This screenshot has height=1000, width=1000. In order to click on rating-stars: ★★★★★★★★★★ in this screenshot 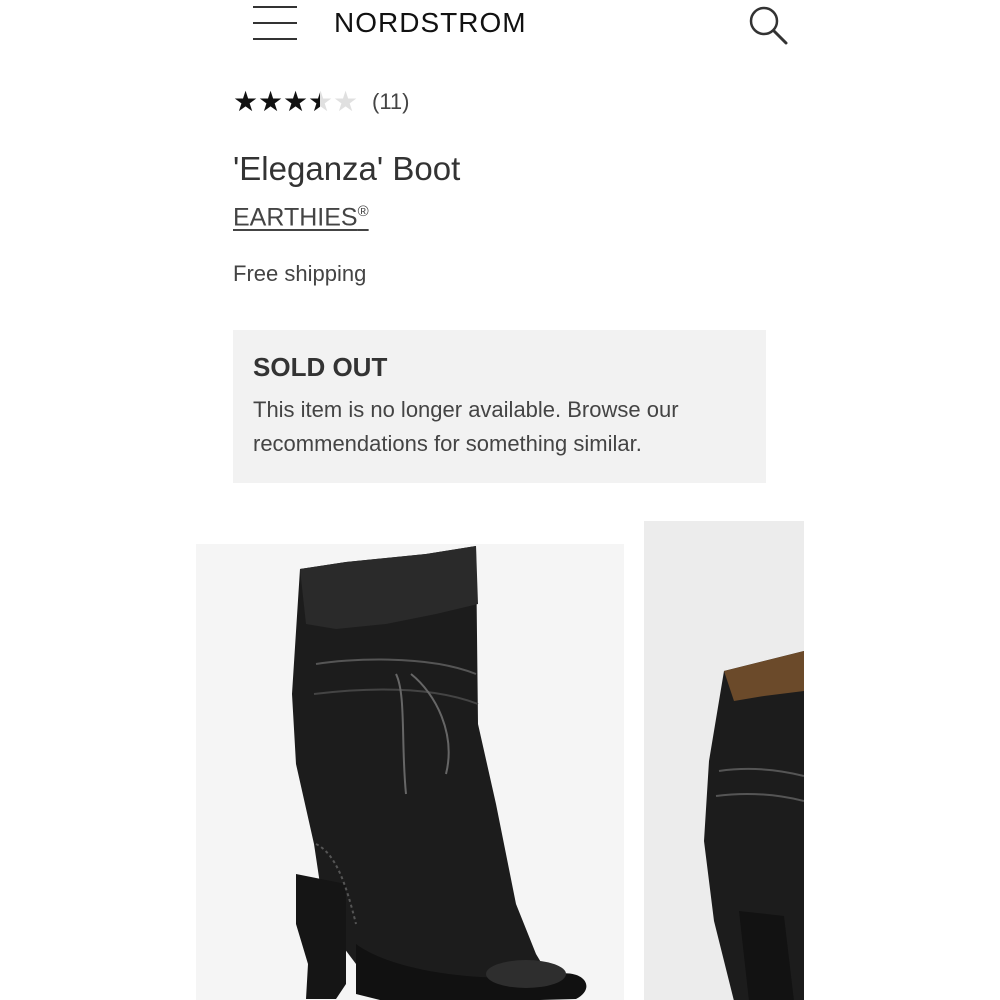, I will do `click(295, 102)`.